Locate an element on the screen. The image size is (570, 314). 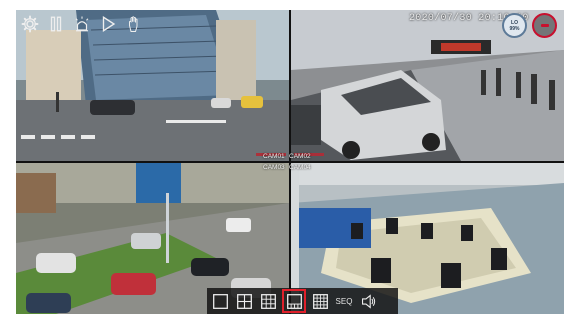
speaker-icon is located at coordinates (368, 301).